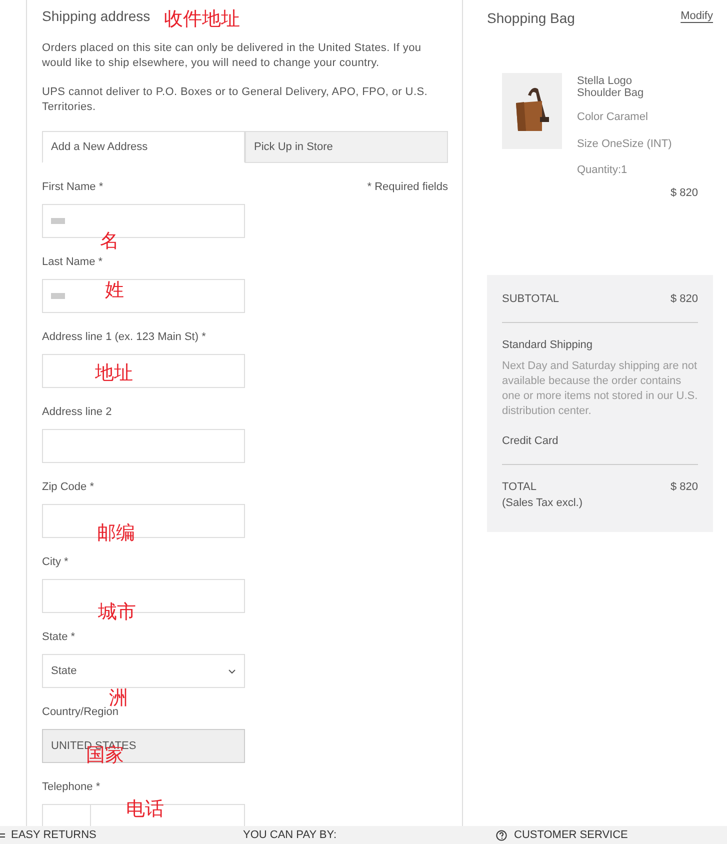 The image size is (727, 844). I want to click on annotation-text: 洲, so click(118, 698).